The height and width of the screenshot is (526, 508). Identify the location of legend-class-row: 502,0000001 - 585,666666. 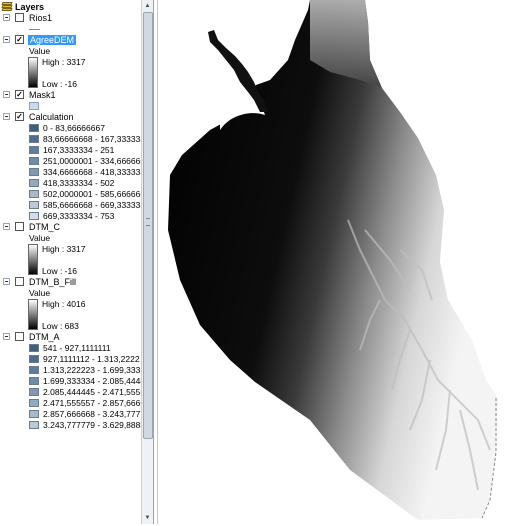
(72, 194).